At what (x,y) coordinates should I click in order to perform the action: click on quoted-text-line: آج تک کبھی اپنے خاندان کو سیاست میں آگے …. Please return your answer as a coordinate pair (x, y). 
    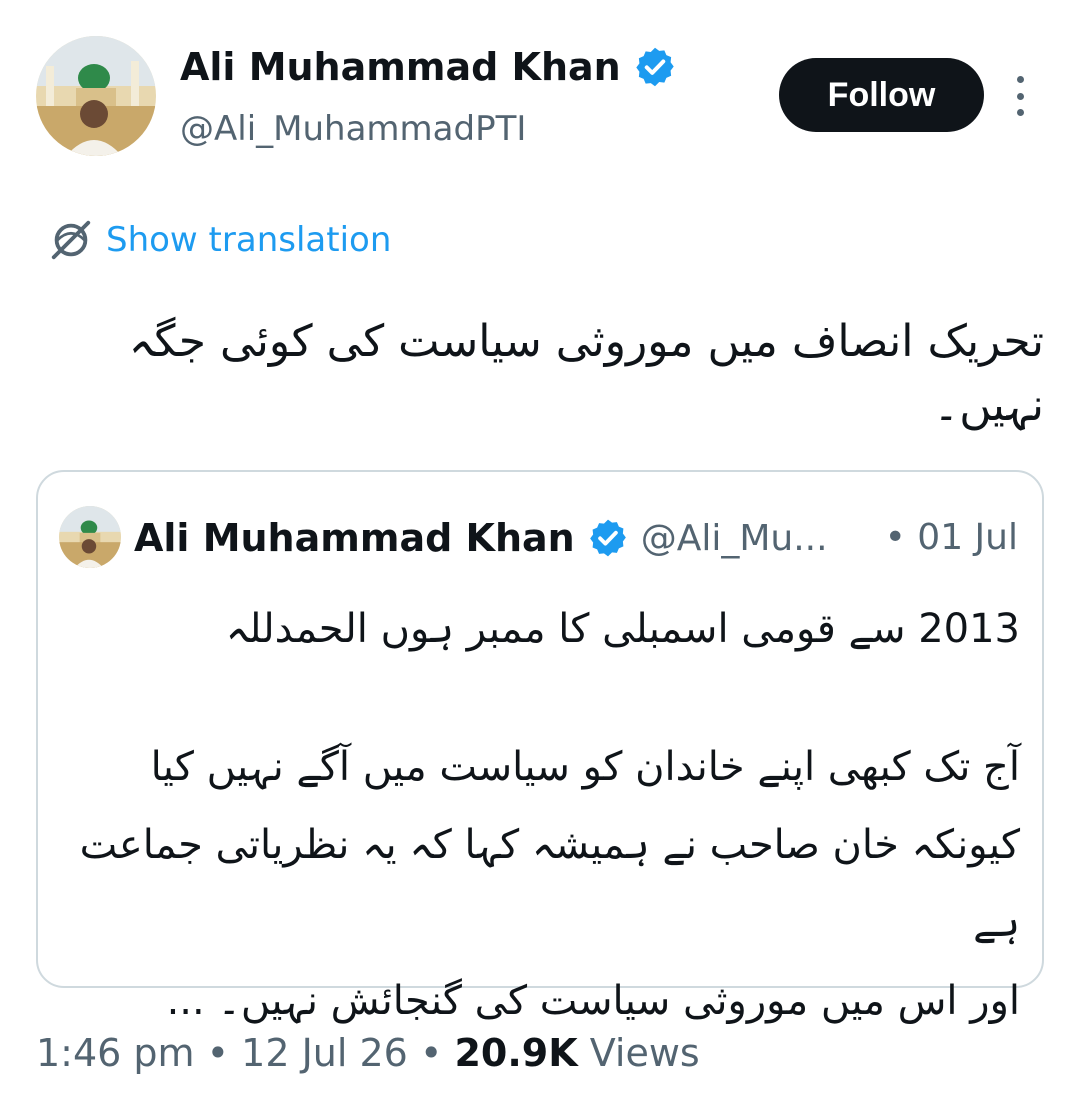
    Looking at the image, I should click on (585, 767).